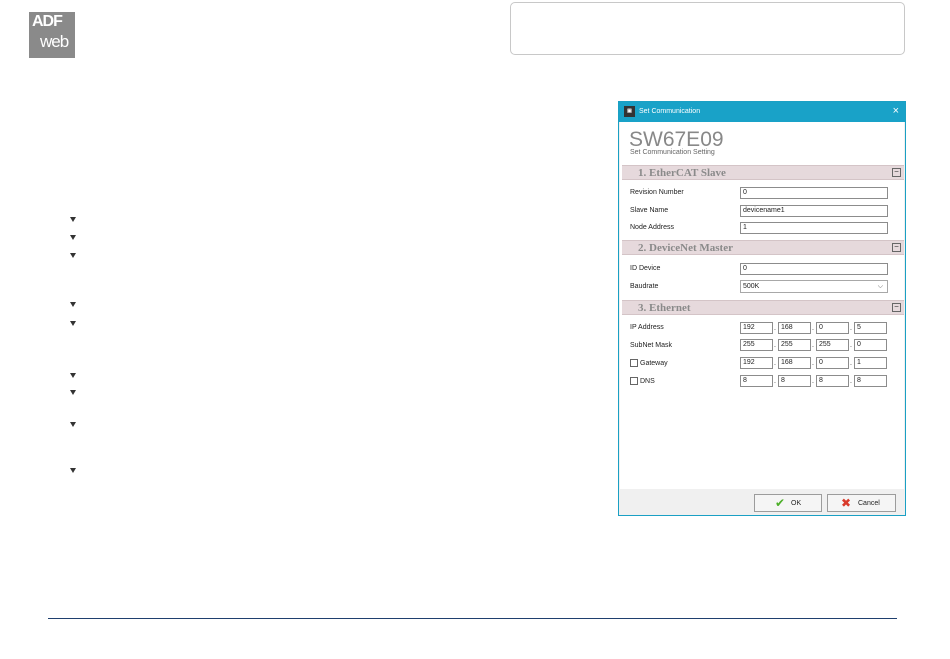  Describe the element at coordinates (814, 193) in the screenshot. I see `revision-number-field: 0` at that location.